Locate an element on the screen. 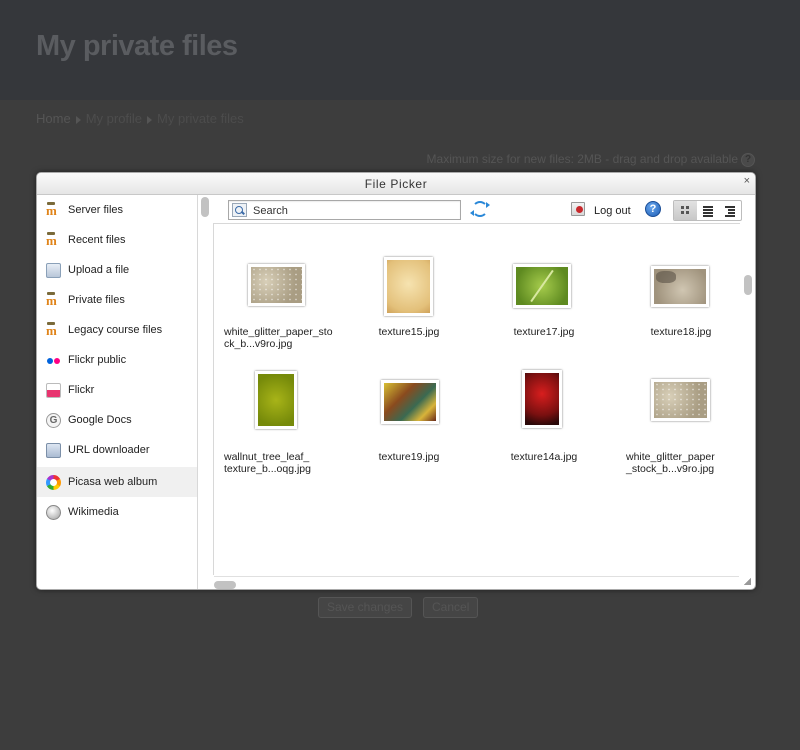 The height and width of the screenshot is (750, 800). sidebar-item-legacy-course-files: m Legacy course files is located at coordinates (117, 330).